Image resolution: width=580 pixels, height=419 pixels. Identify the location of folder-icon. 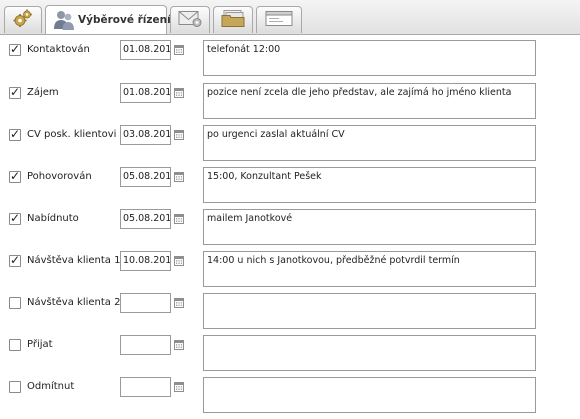
(233, 20).